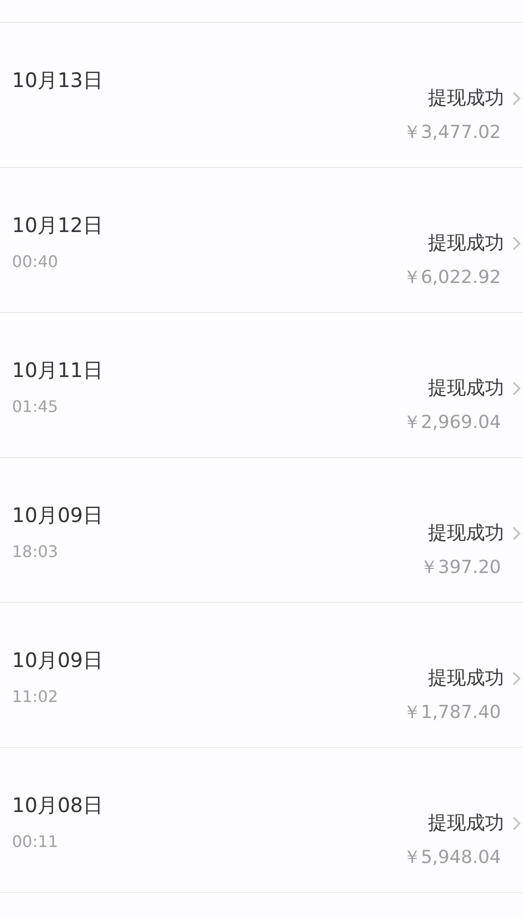  Describe the element at coordinates (451, 422) in the screenshot. I see `record-amount: ￥2,969.04` at that location.